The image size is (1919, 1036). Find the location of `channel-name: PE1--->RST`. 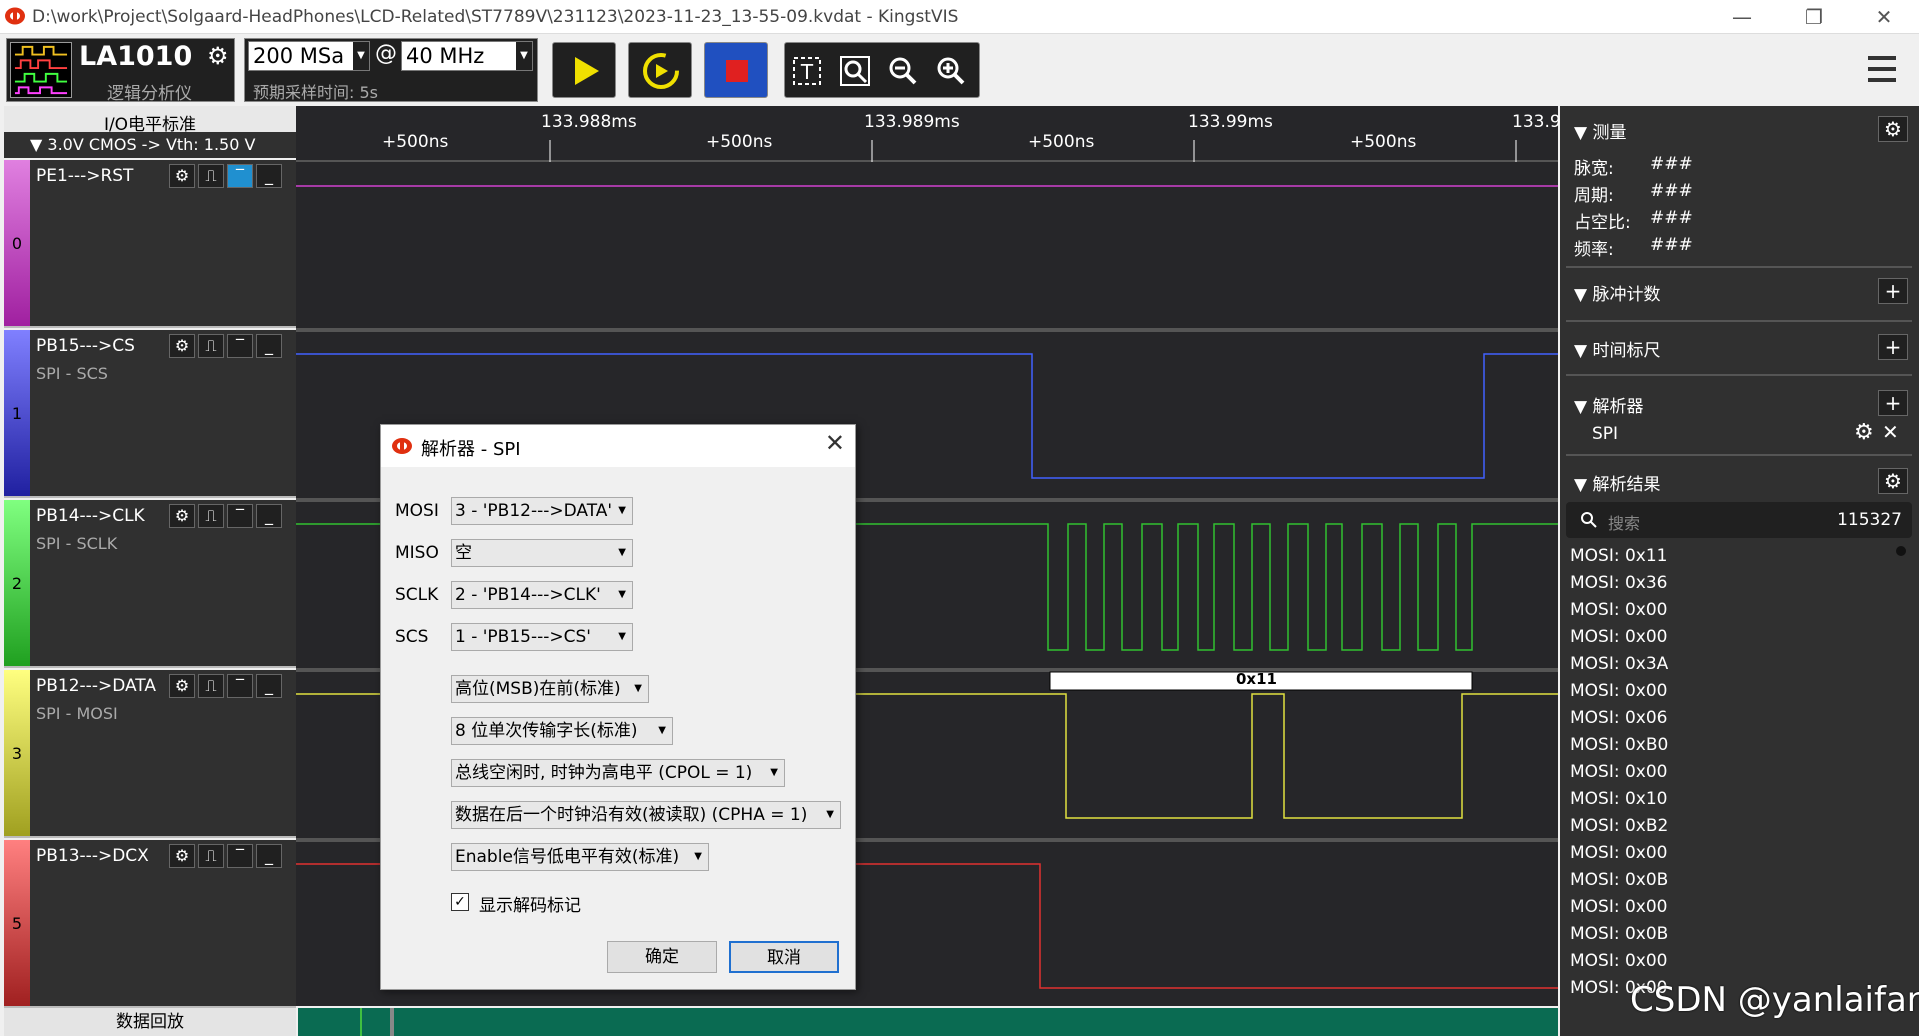

channel-name: PE1--->RST is located at coordinates (84, 176).